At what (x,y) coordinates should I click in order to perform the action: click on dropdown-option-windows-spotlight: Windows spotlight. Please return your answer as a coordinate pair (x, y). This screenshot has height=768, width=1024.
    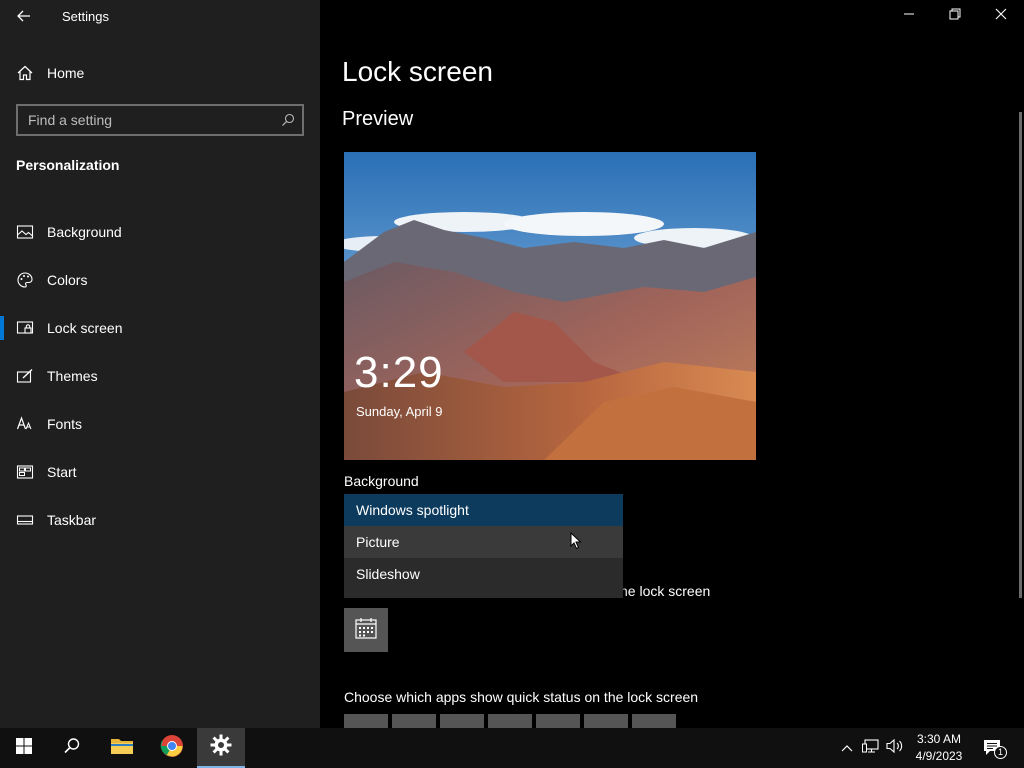
    Looking at the image, I should click on (483, 510).